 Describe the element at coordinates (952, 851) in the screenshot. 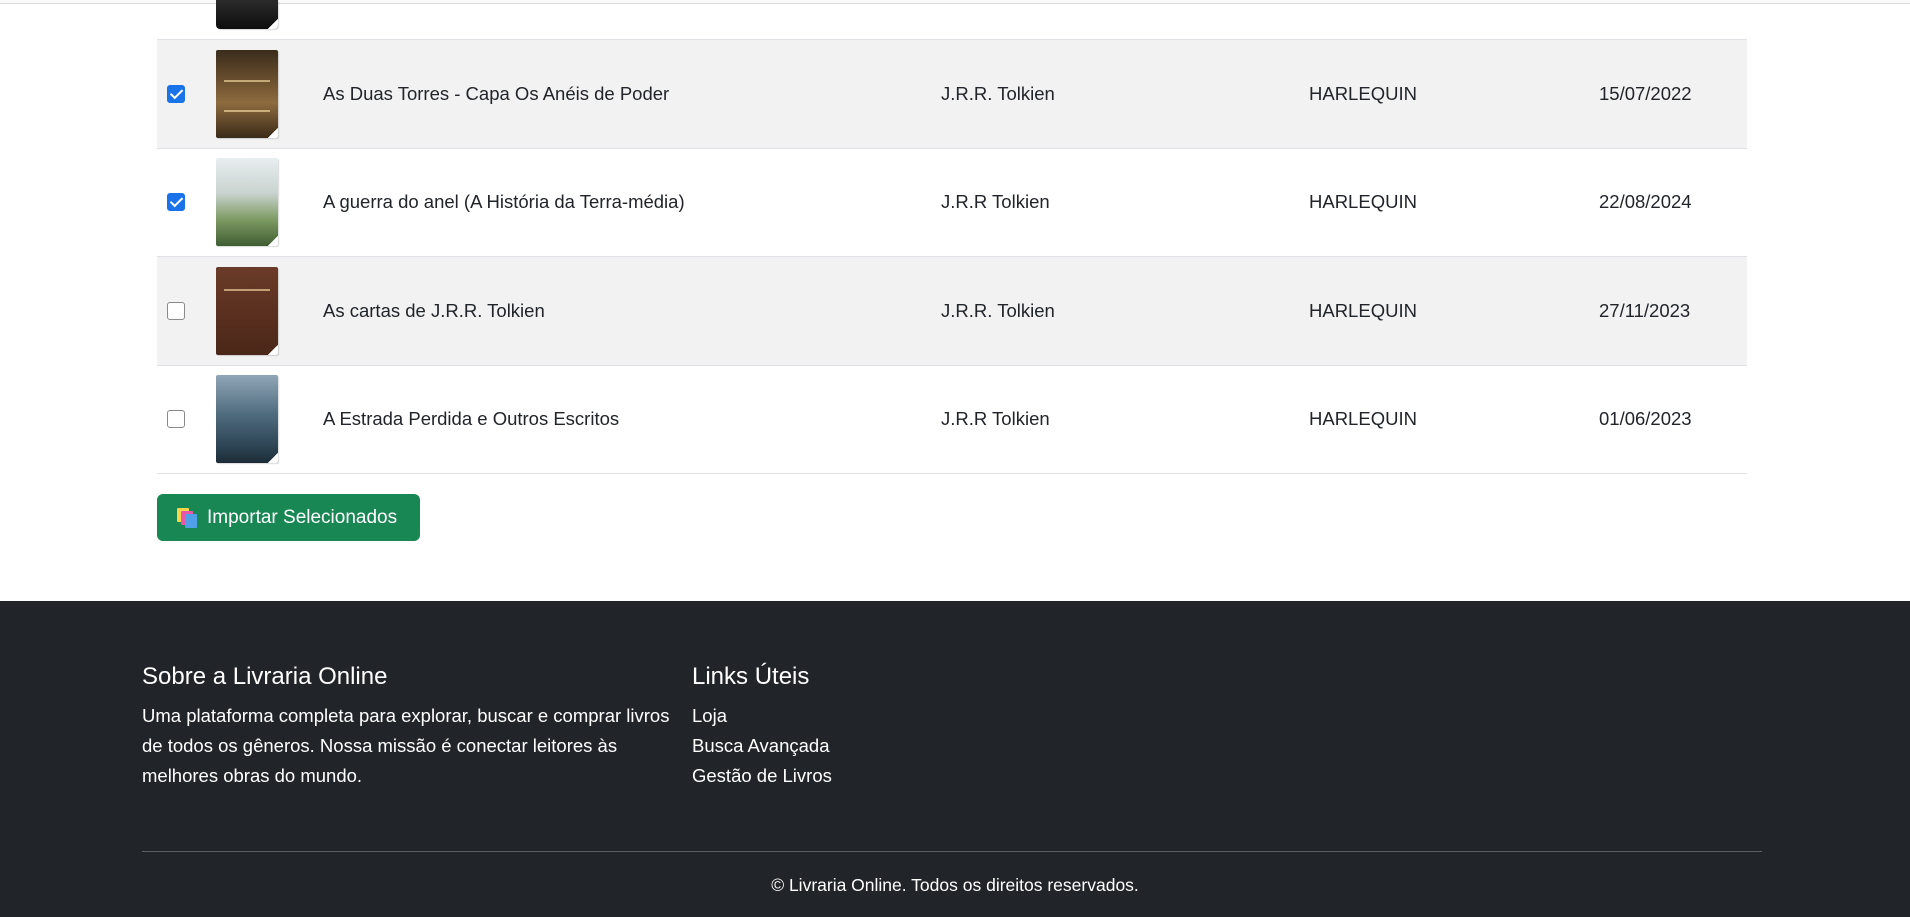

I see `footer-divider` at that location.